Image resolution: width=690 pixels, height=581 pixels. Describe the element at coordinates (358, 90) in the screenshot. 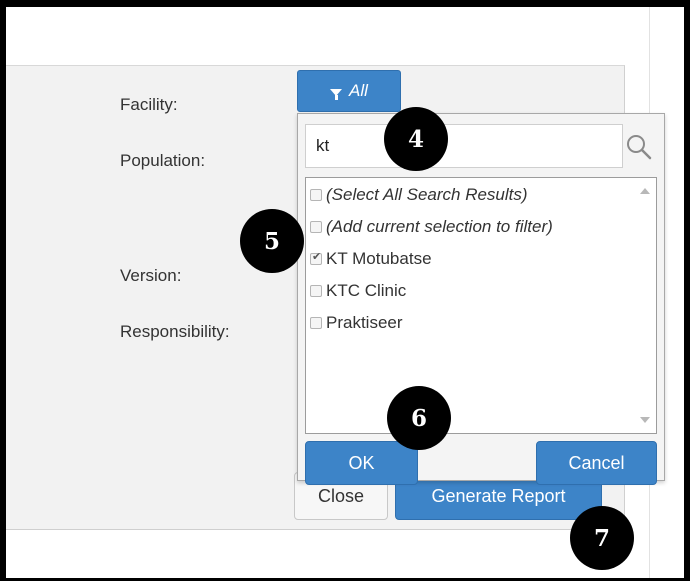

I see `facility-filter-label: All` at that location.